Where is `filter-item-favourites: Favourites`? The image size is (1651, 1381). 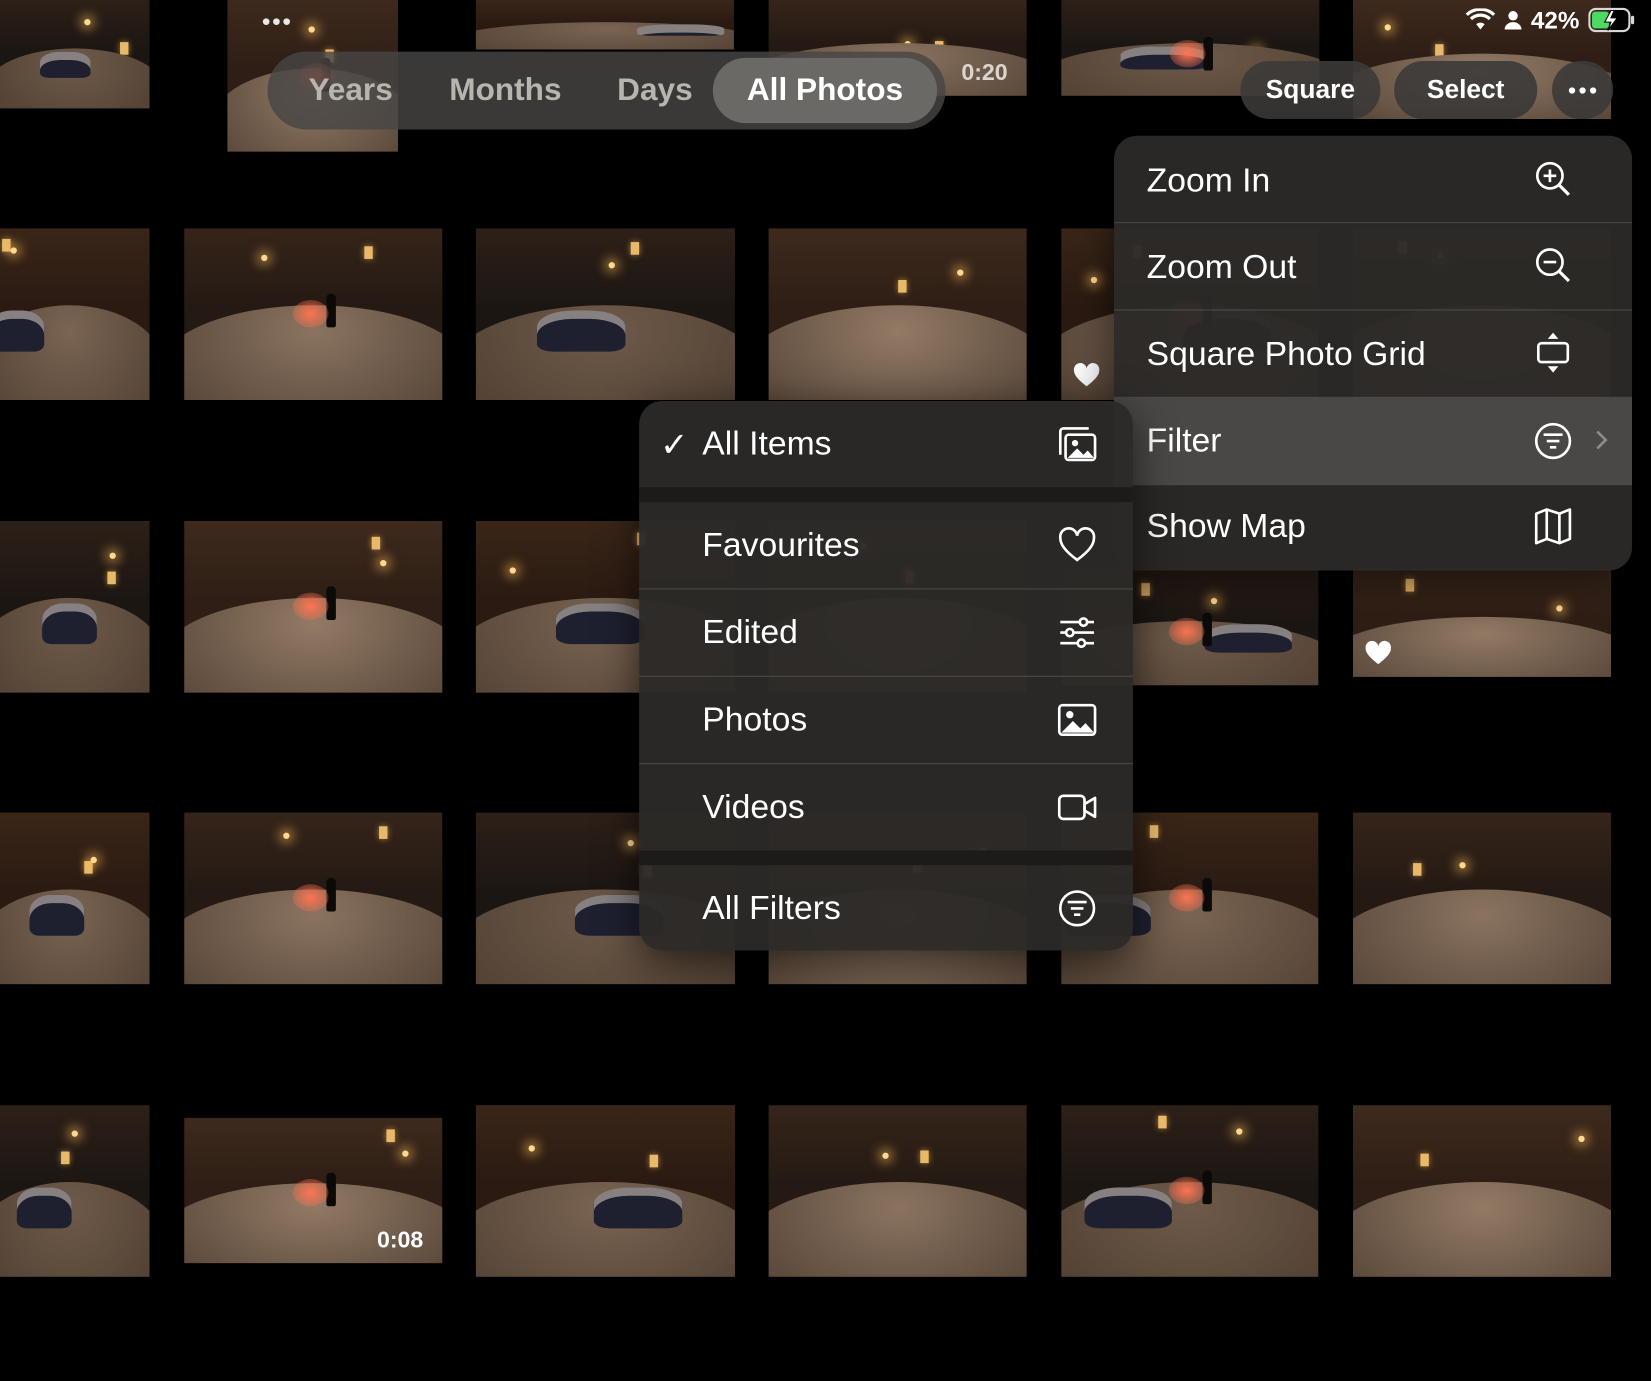 filter-item-favourites: Favourites is located at coordinates (886, 545).